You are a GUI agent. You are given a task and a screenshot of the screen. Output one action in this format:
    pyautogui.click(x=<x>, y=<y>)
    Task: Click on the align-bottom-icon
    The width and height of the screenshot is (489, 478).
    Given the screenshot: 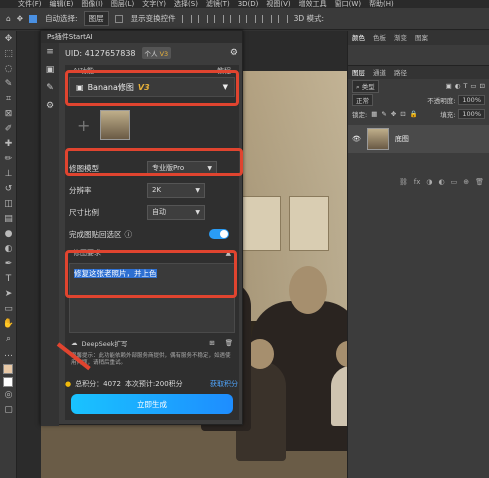 What is the action you would take?
    pyautogui.click(x=282, y=18)
    